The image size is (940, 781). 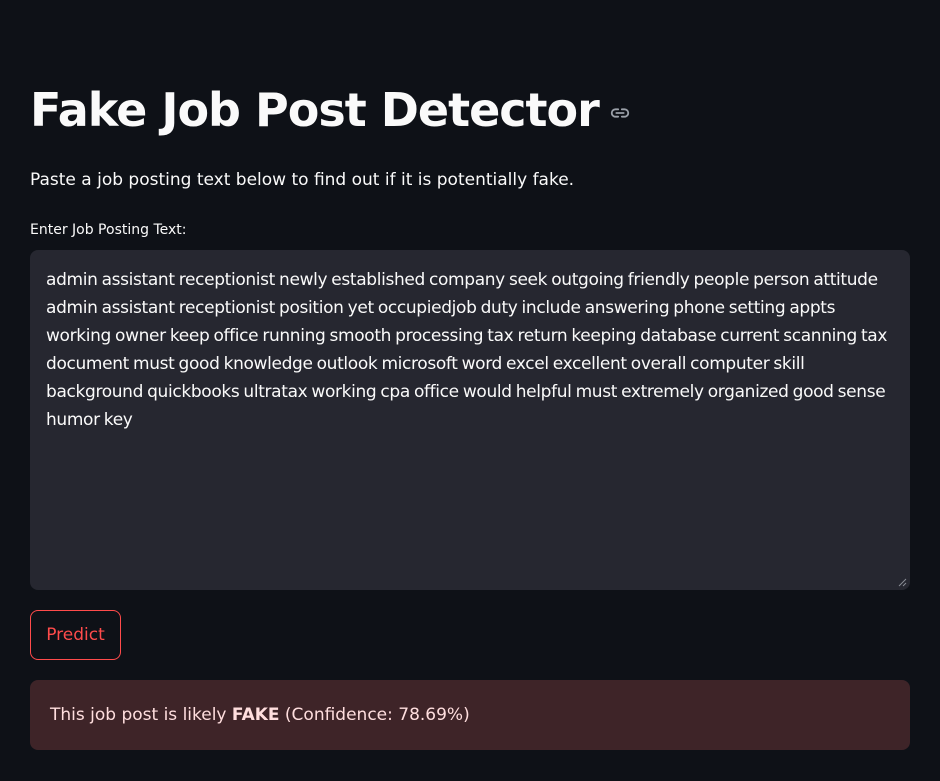 What do you see at coordinates (374, 715) in the screenshot?
I see `result-suffix: (Confidence: 78.69%)` at bounding box center [374, 715].